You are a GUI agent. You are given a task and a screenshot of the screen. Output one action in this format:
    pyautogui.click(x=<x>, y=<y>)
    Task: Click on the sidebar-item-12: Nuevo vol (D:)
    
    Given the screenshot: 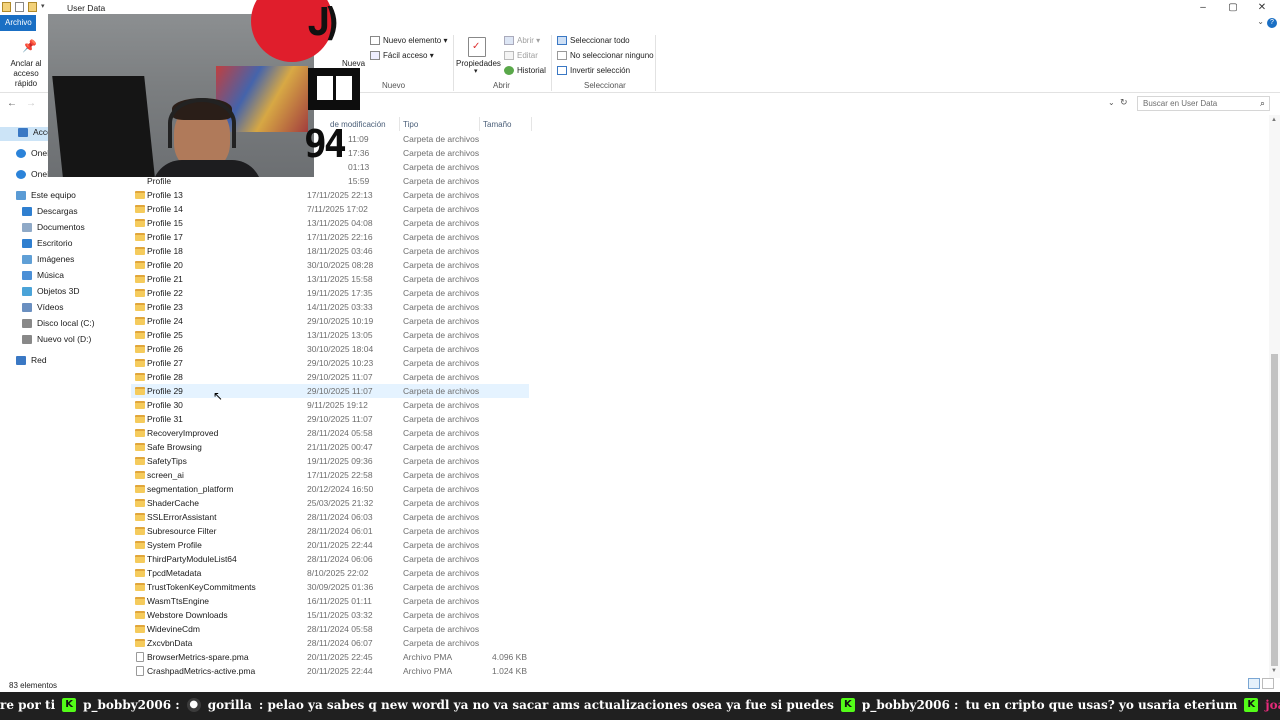 What is the action you would take?
    pyautogui.click(x=56, y=339)
    